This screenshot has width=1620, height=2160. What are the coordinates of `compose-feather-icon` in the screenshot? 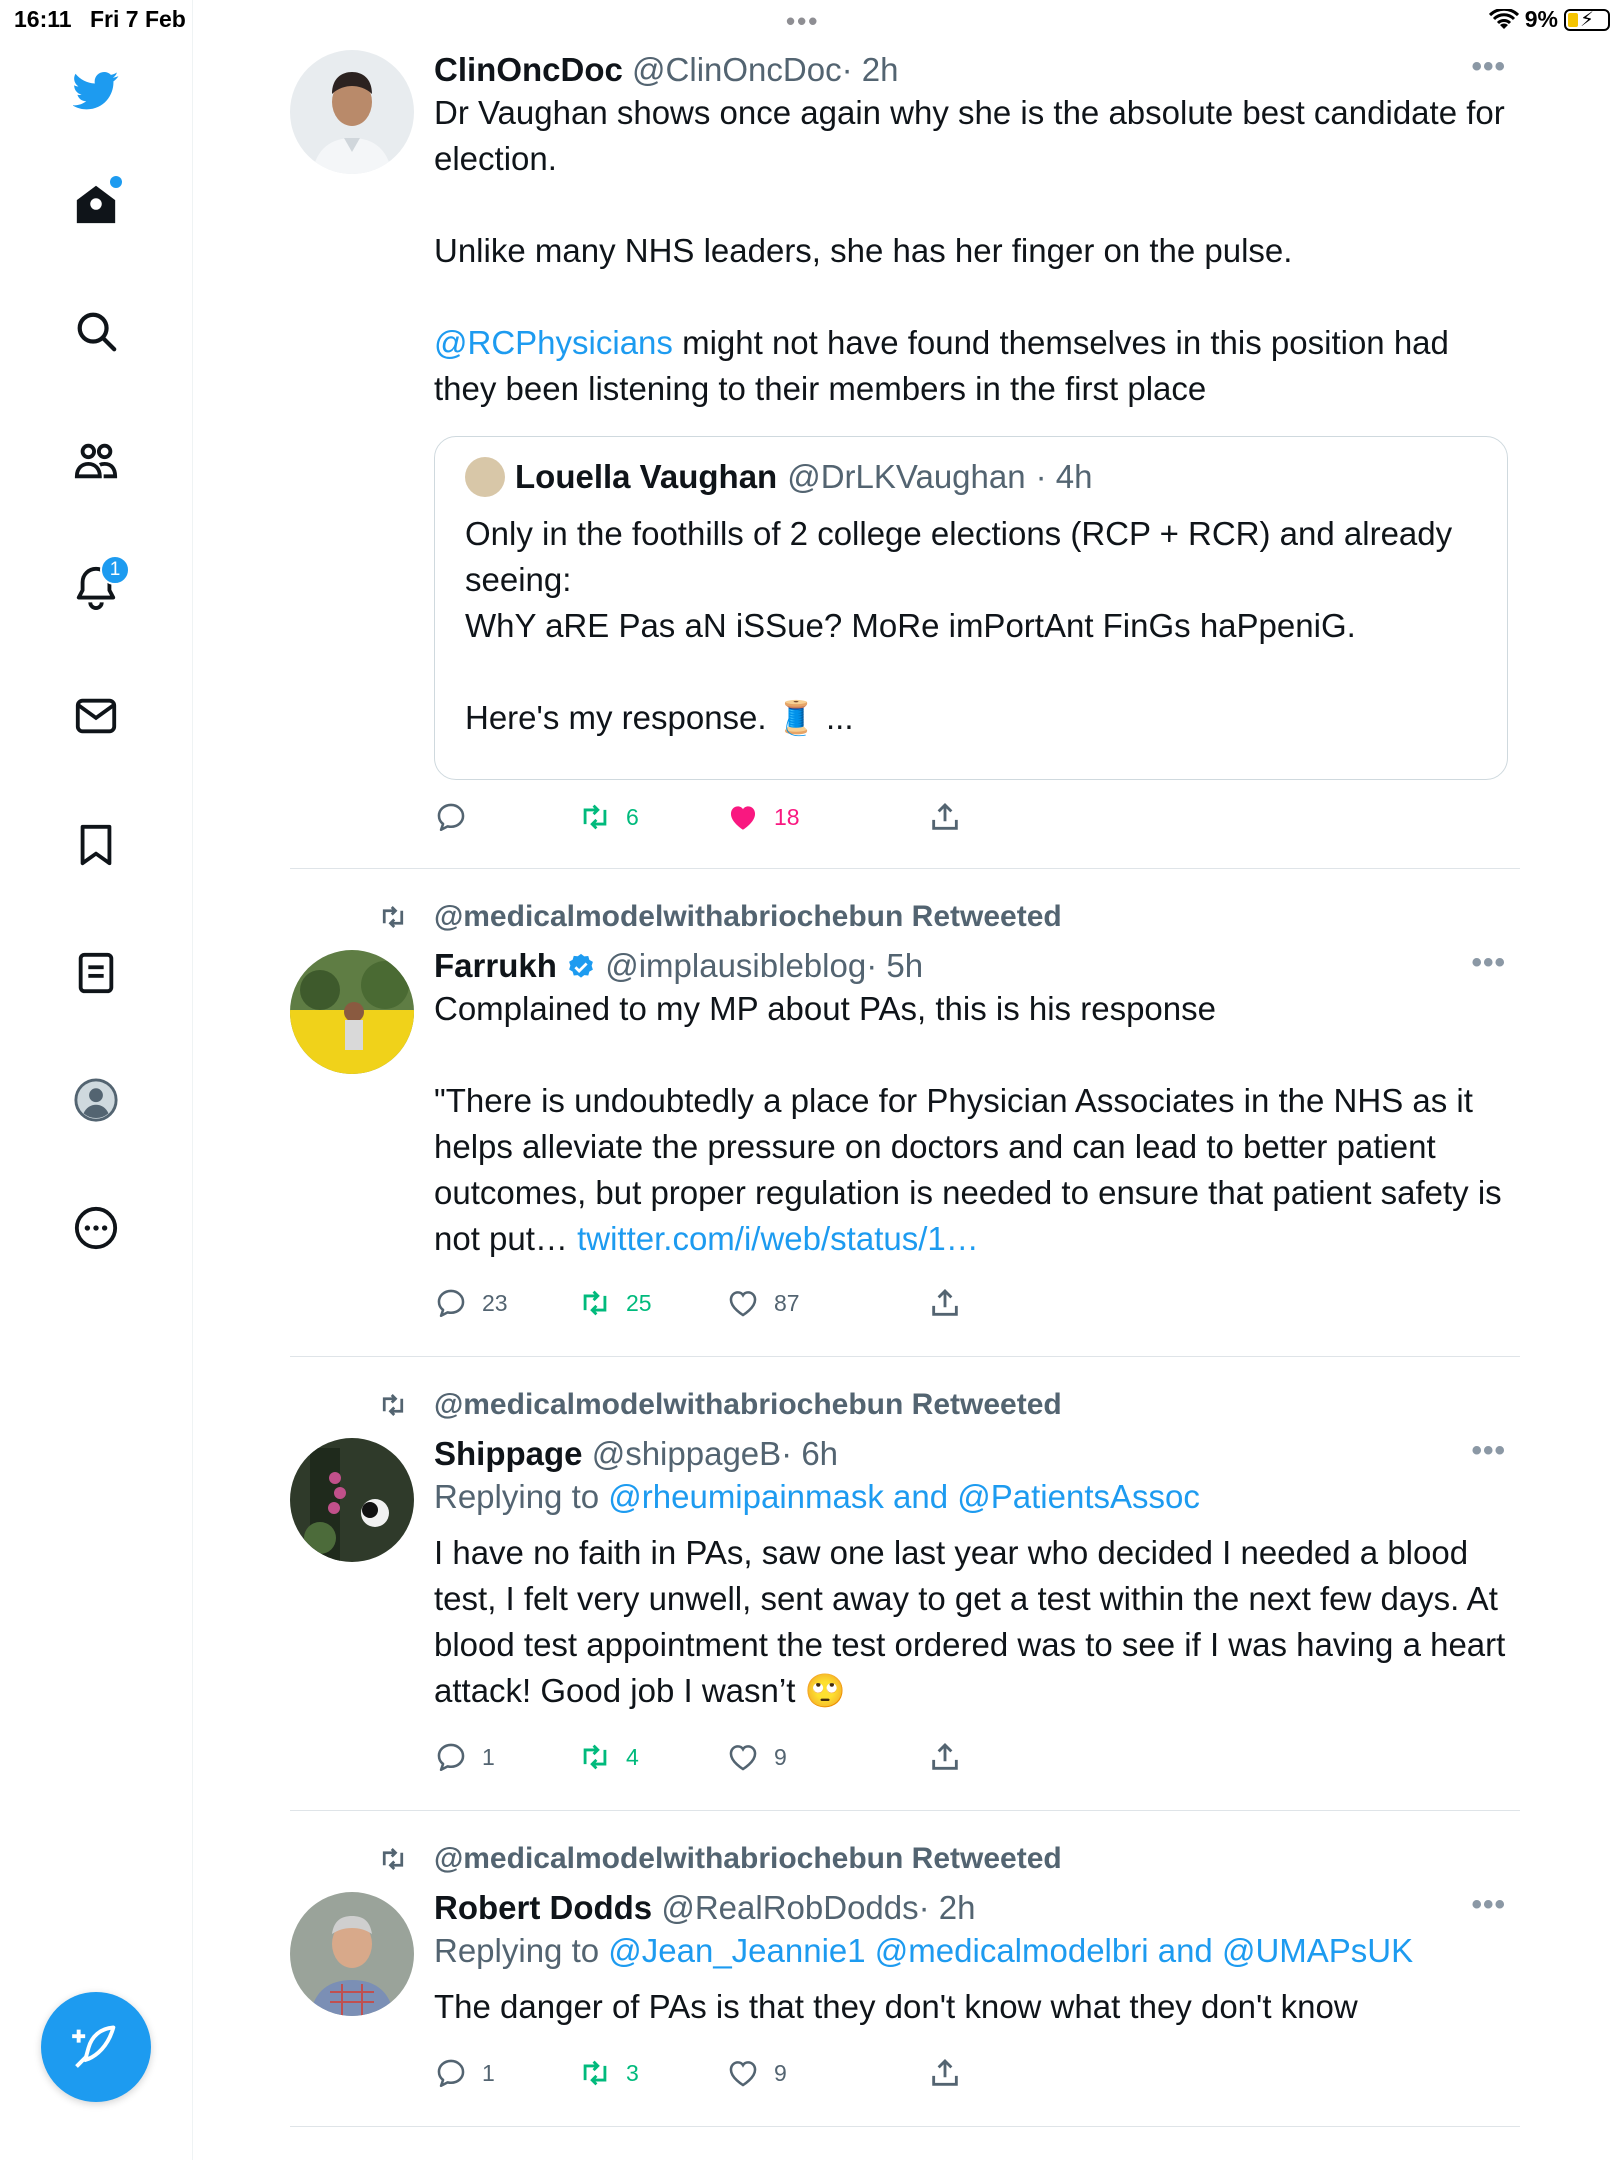 It's located at (94, 2046).